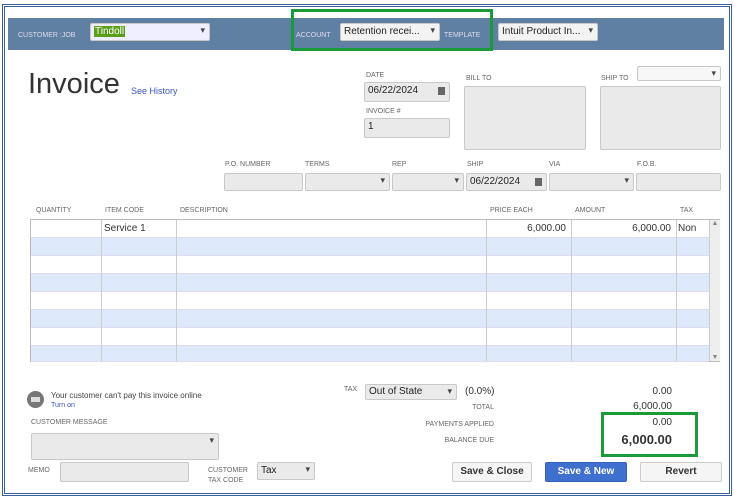 The width and height of the screenshot is (734, 500). Describe the element at coordinates (150, 32) in the screenshot. I see `customer-job-select: Tindoll` at that location.